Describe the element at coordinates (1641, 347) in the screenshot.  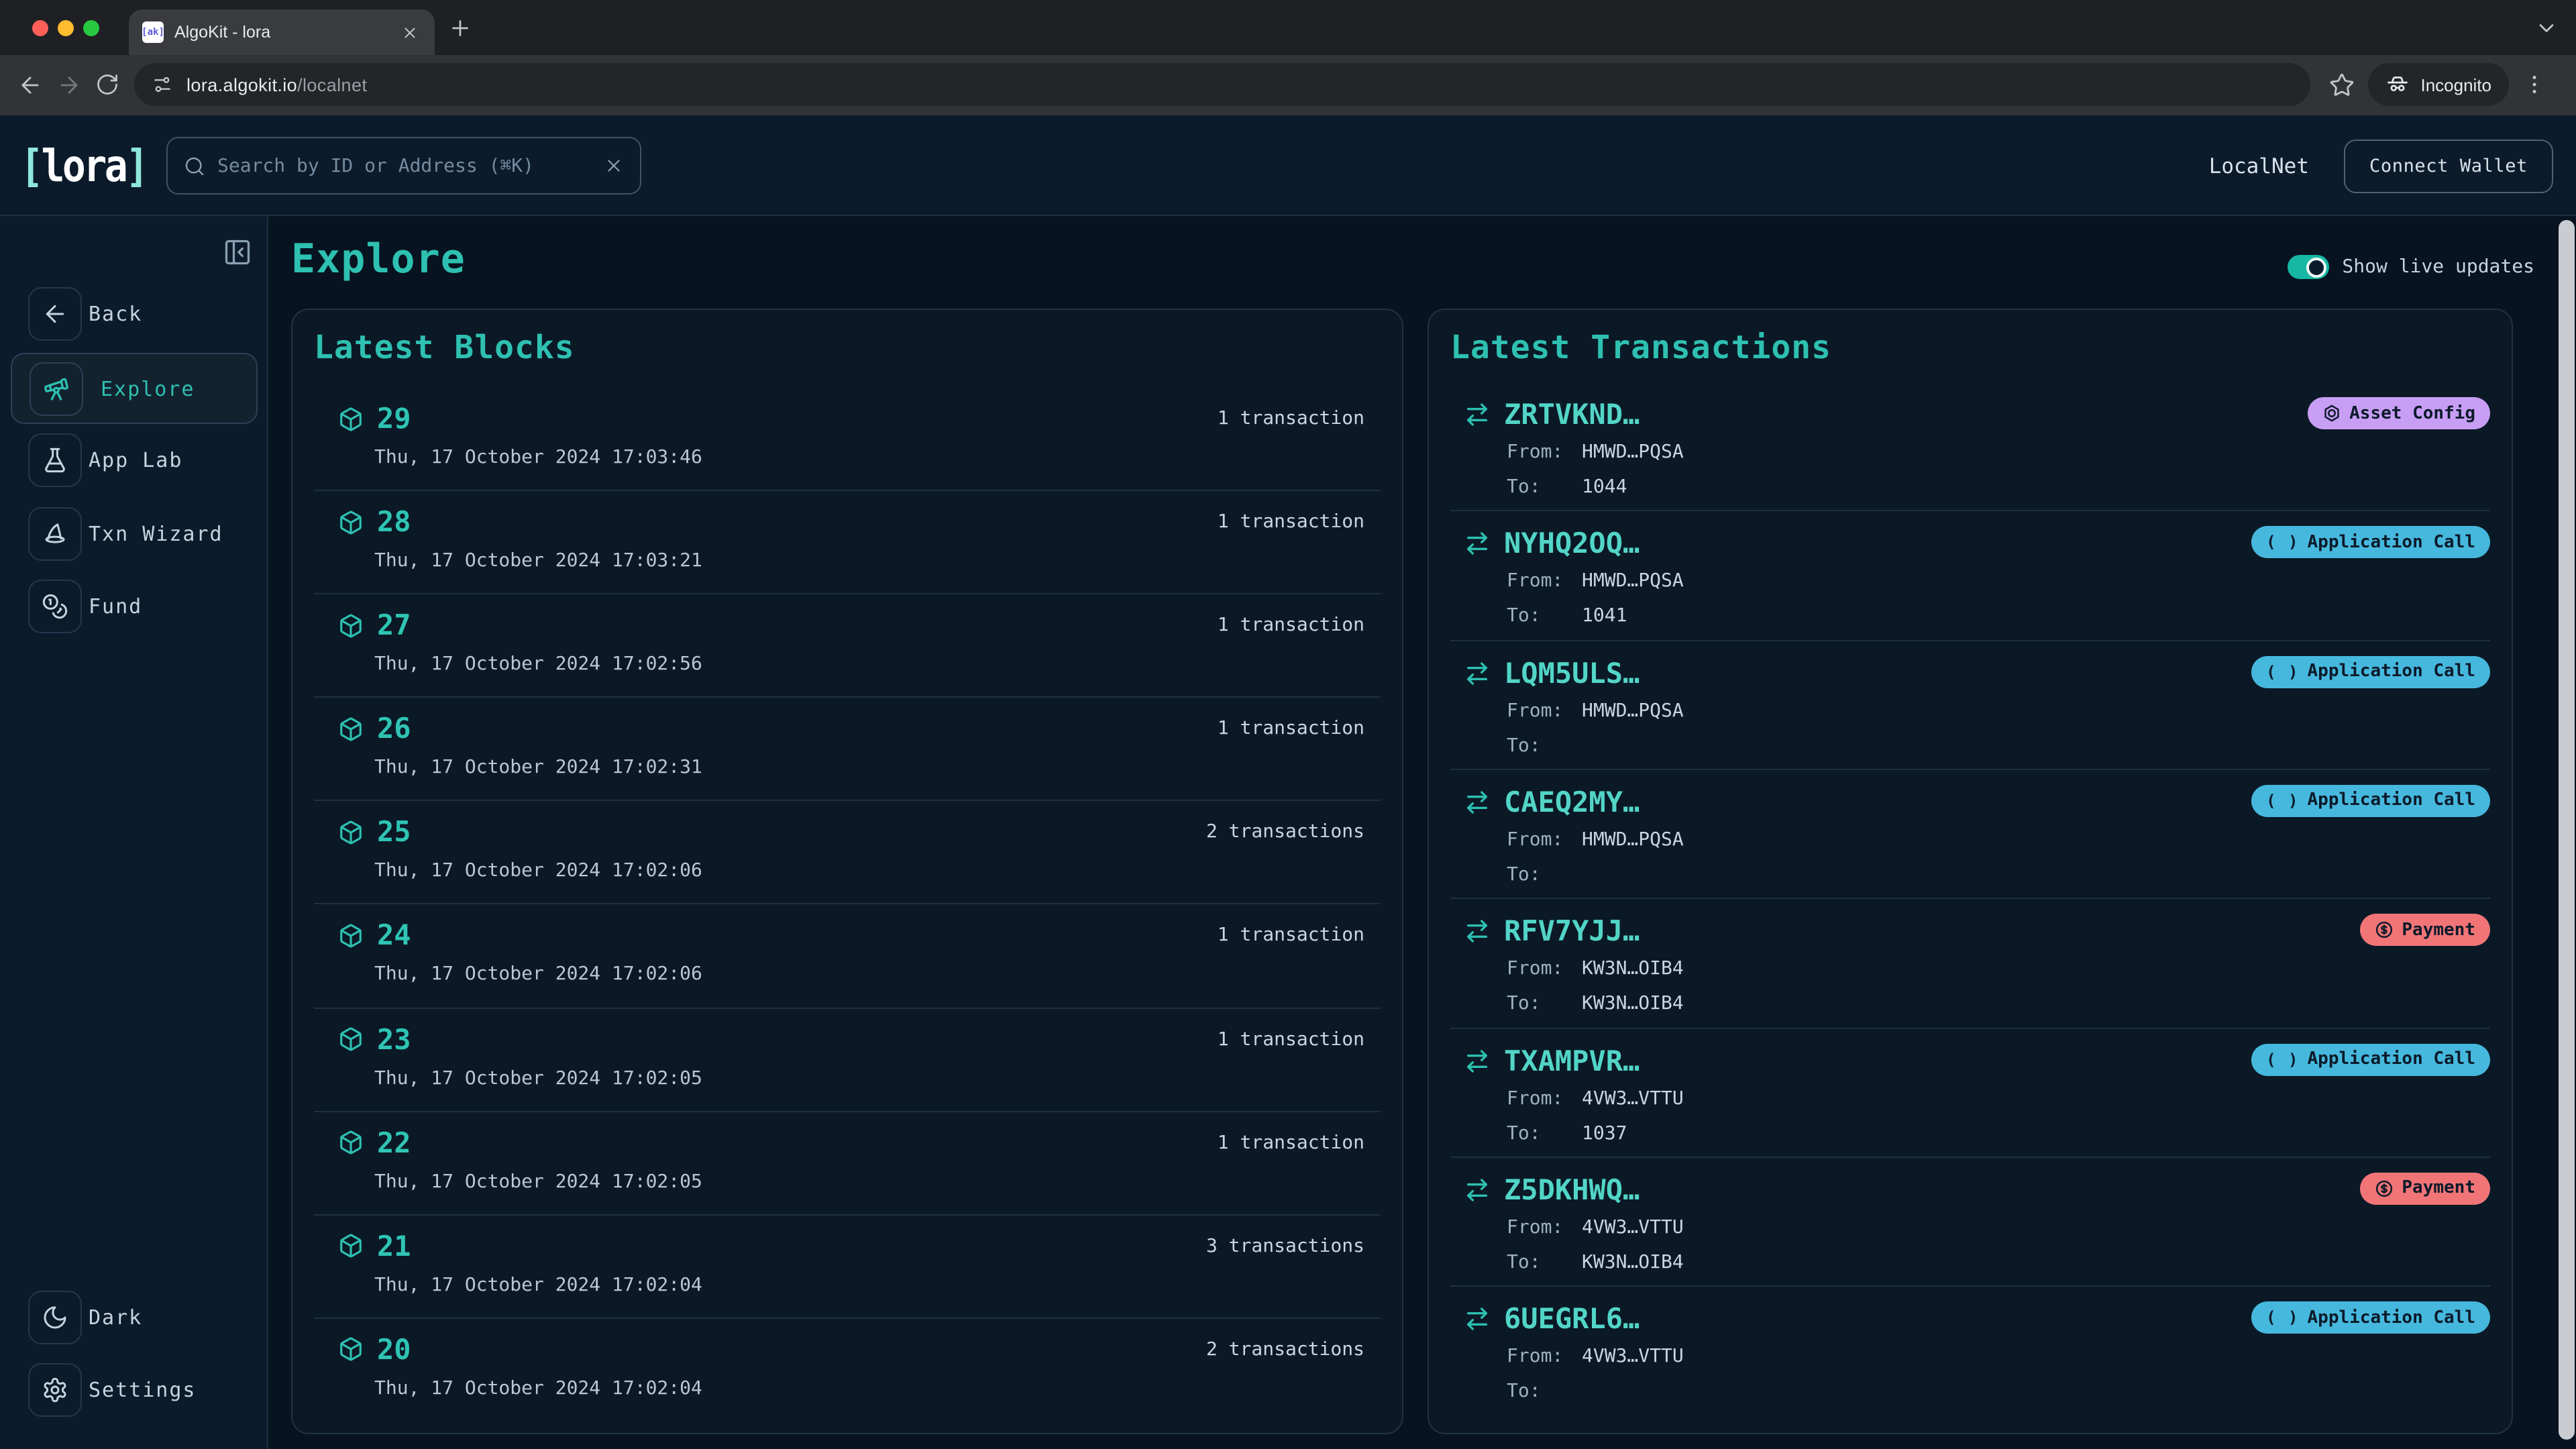
I see `latest-transactions-title: Latest Transactions` at that location.